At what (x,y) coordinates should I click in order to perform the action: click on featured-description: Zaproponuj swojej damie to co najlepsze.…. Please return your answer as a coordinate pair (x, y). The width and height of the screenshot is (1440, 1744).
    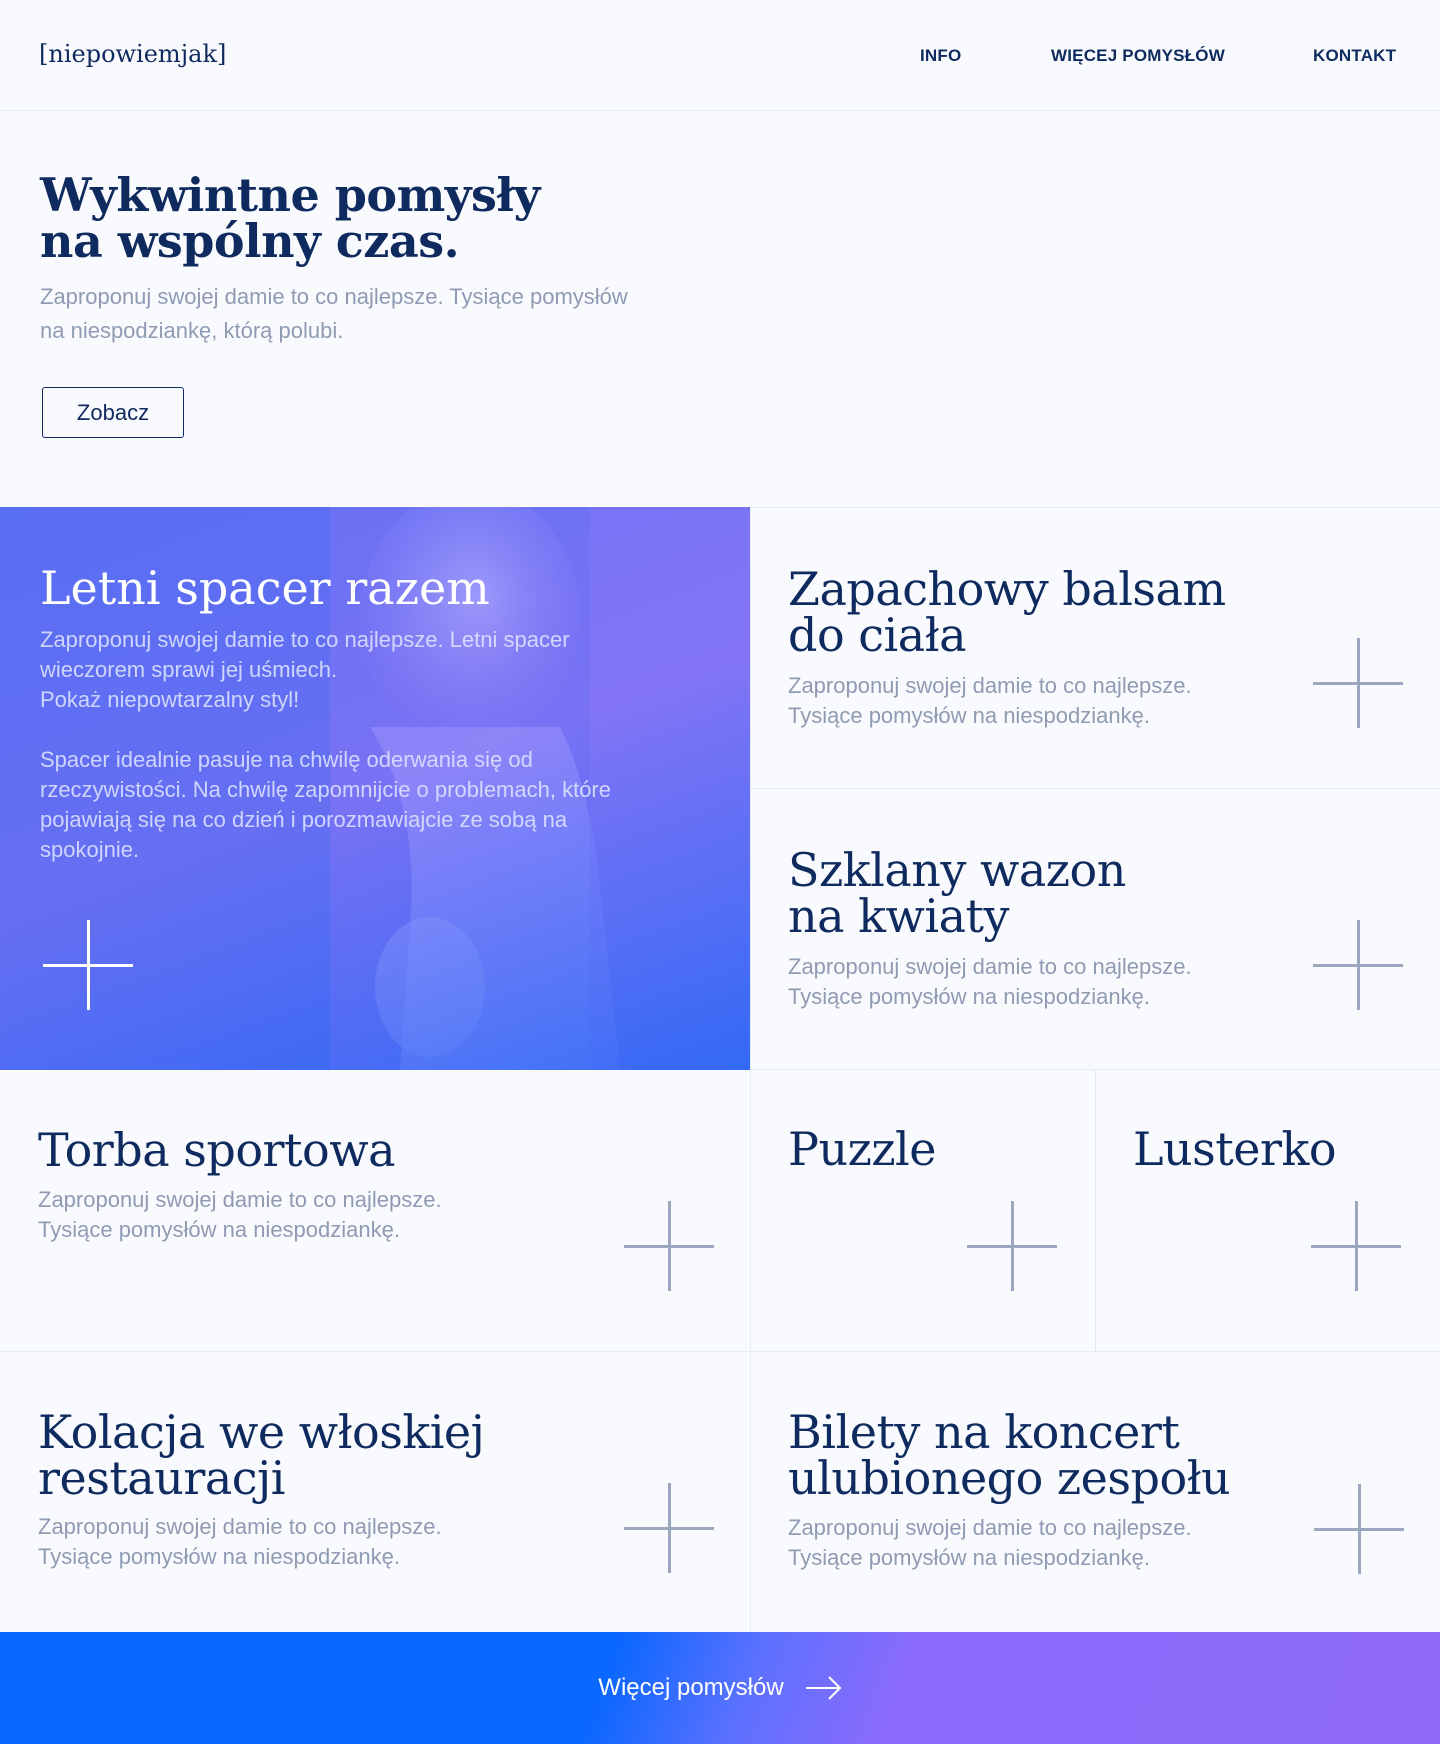
    Looking at the image, I should click on (360, 745).